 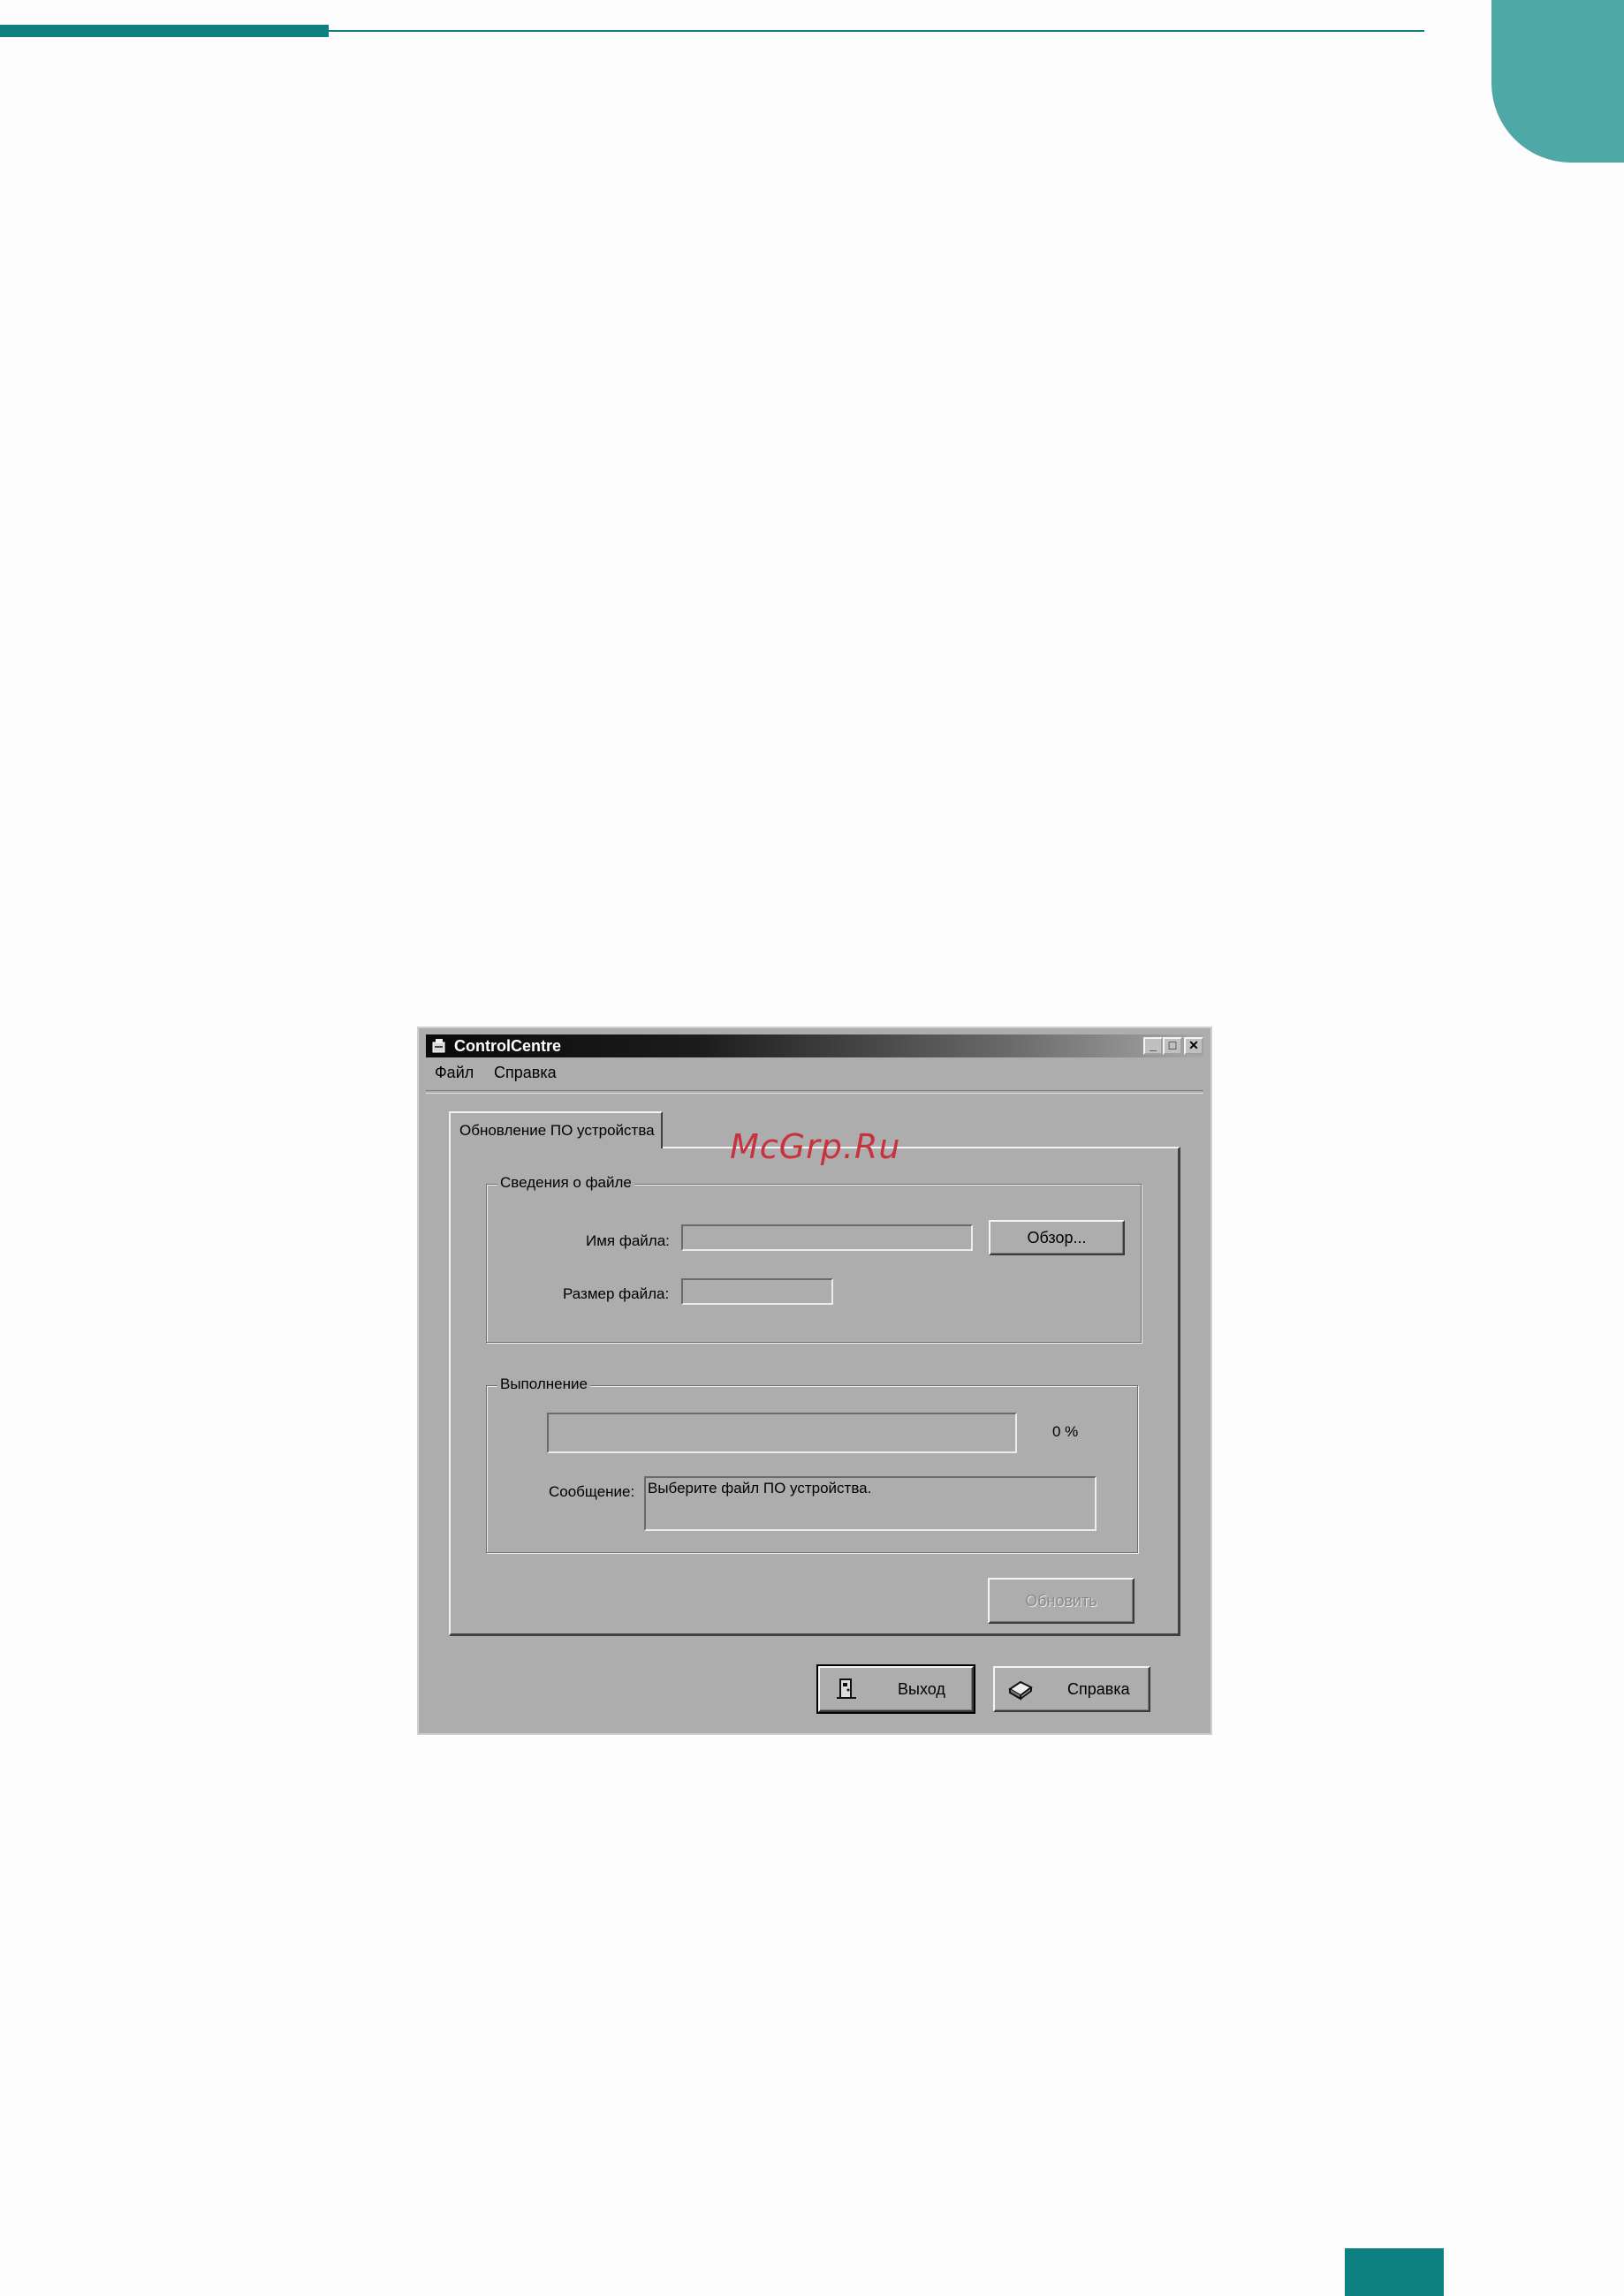 What do you see at coordinates (1153, 1046) in the screenshot?
I see `minimize-button: _` at bounding box center [1153, 1046].